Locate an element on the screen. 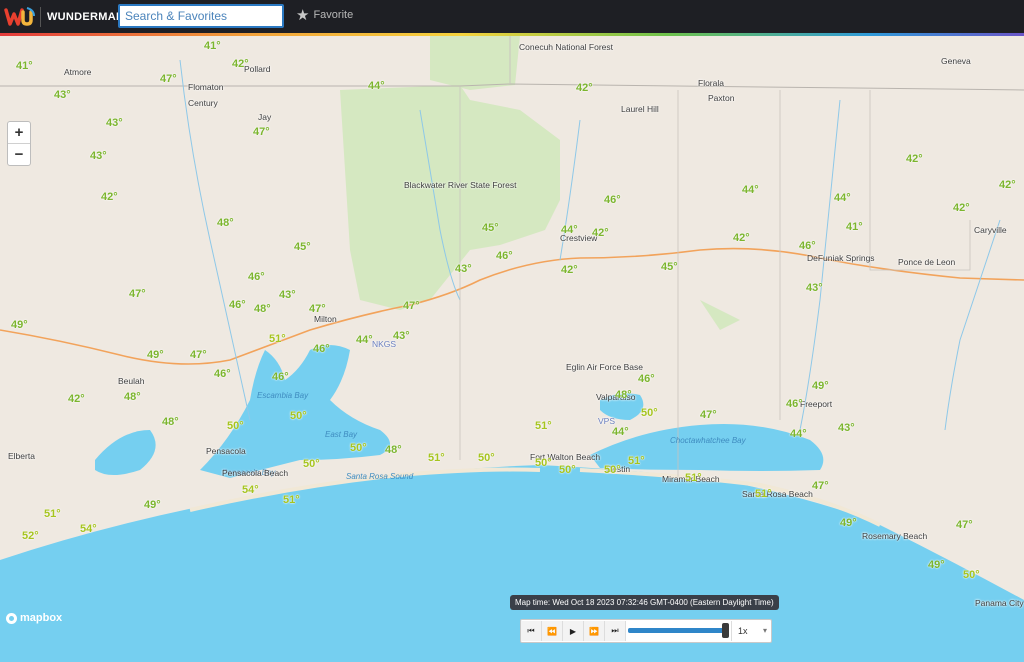  play-button: ▶ is located at coordinates (573, 631).